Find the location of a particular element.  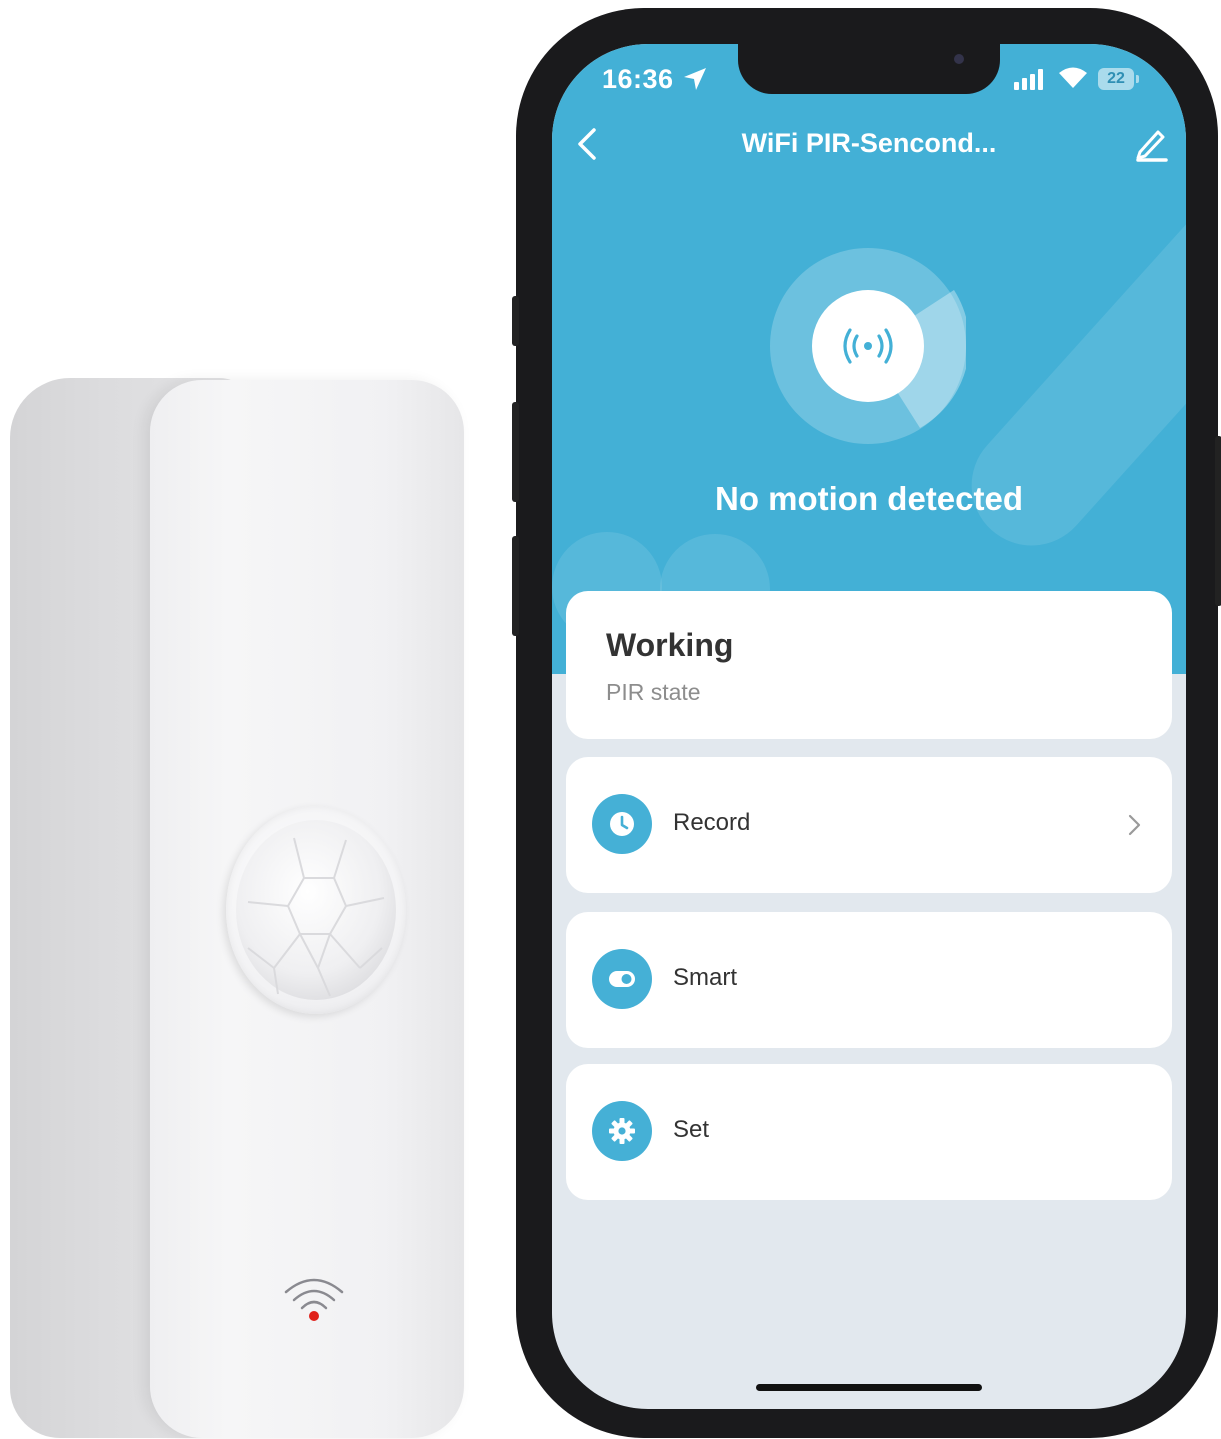

wifi-indicator-icon is located at coordinates (314, 1299).